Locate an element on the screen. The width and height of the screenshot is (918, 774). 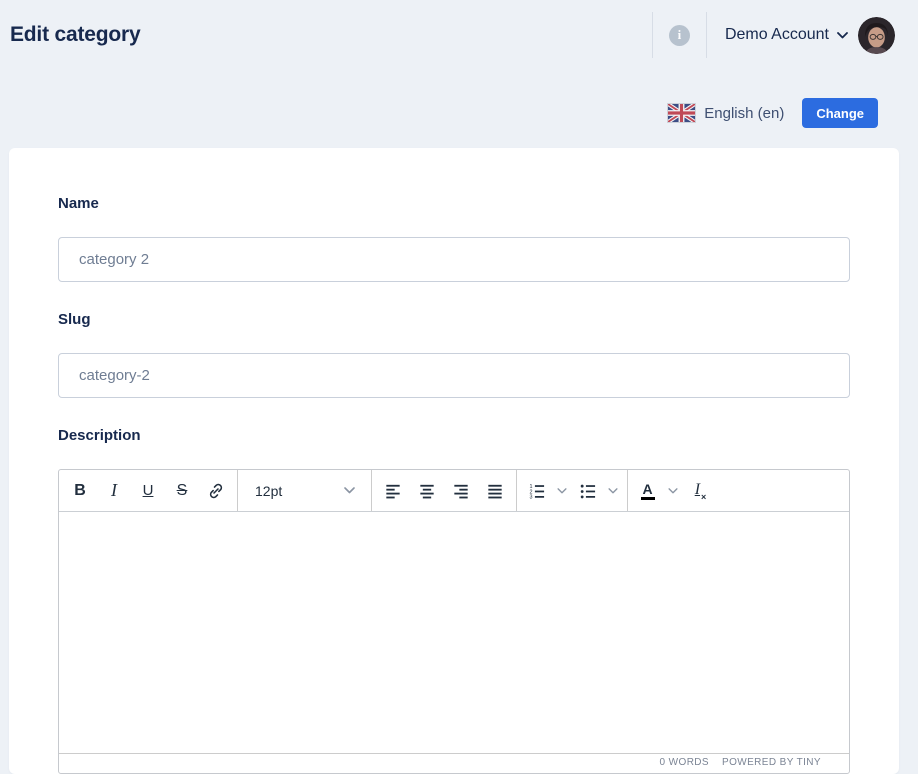
text-color-button: A is located at coordinates (647, 491).